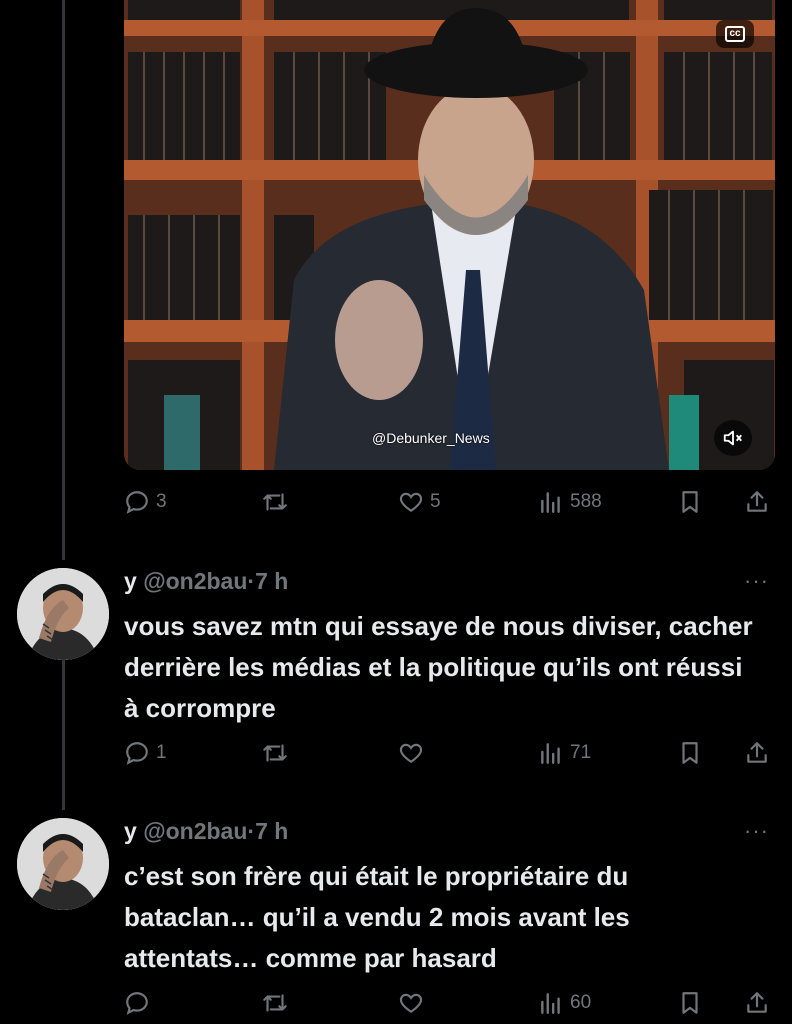 The height and width of the screenshot is (1024, 792). I want to click on view-count: 588, so click(586, 501).